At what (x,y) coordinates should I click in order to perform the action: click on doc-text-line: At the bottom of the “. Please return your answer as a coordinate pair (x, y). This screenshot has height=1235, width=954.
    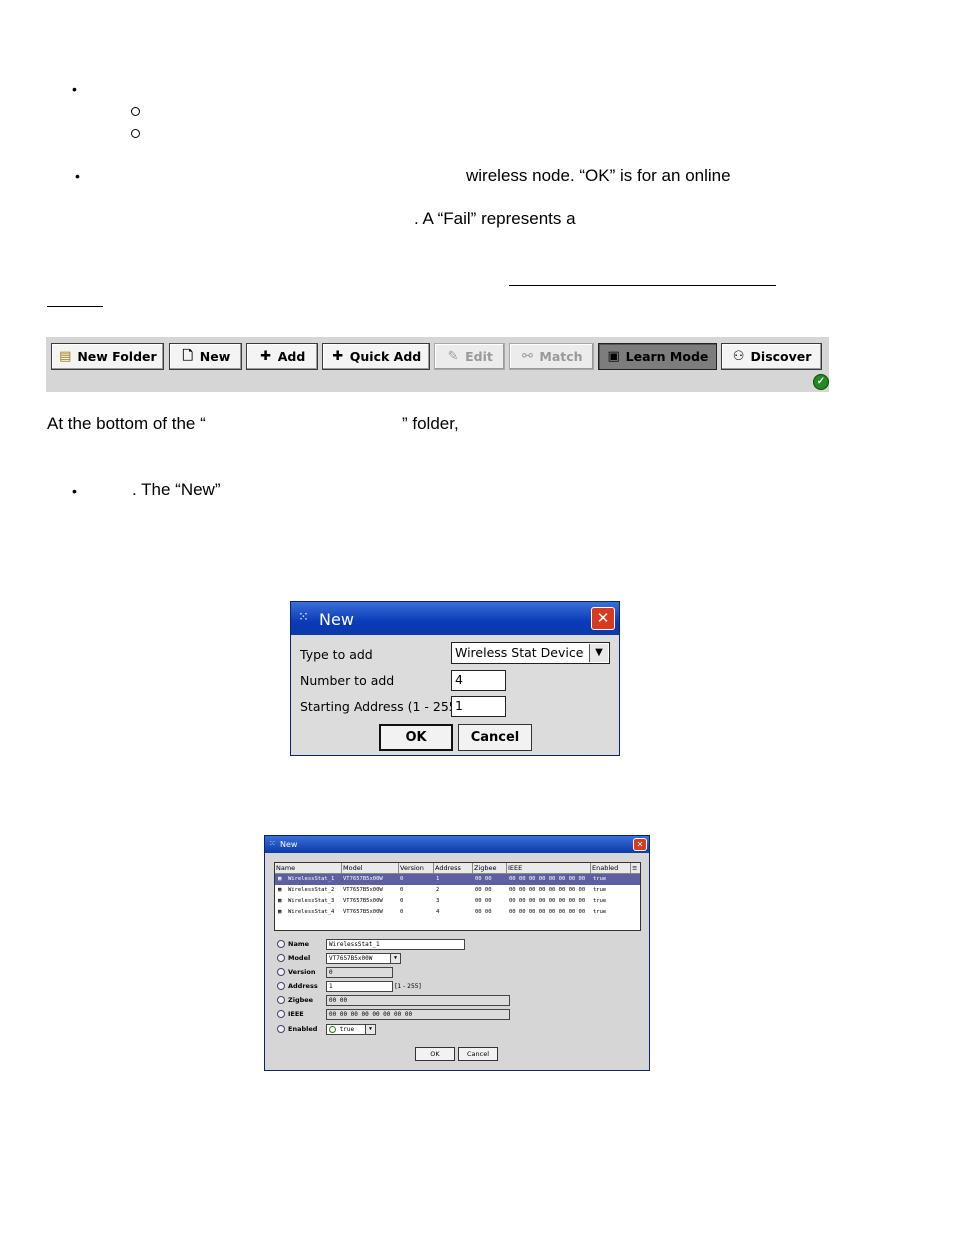
    Looking at the image, I should click on (126, 423).